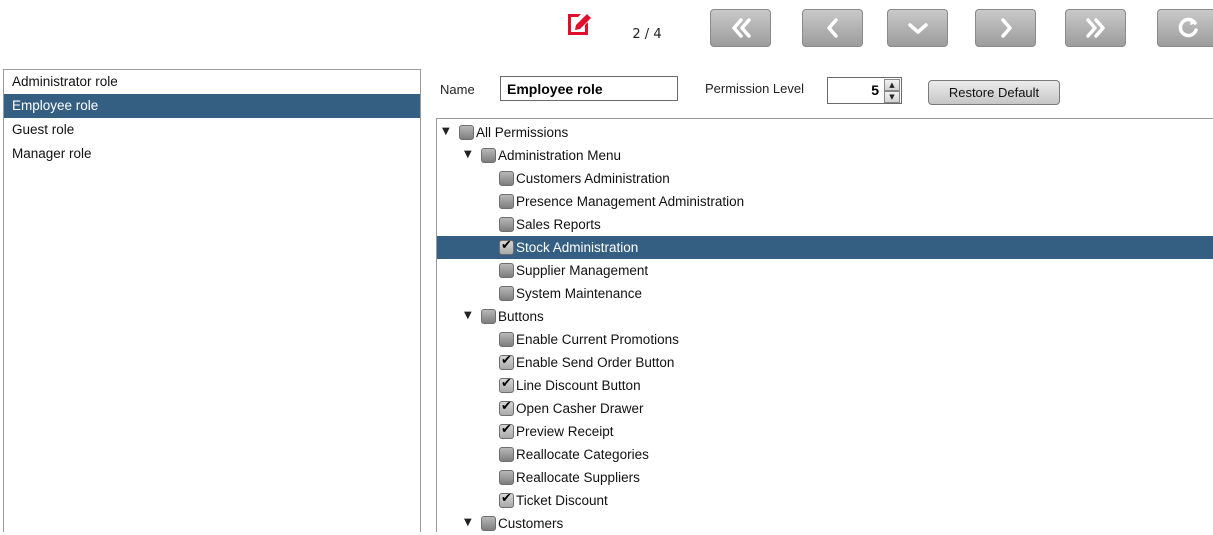 This screenshot has width=1213, height=535. Describe the element at coordinates (562, 500) in the screenshot. I see `tree-label: Ticket Discount` at that location.